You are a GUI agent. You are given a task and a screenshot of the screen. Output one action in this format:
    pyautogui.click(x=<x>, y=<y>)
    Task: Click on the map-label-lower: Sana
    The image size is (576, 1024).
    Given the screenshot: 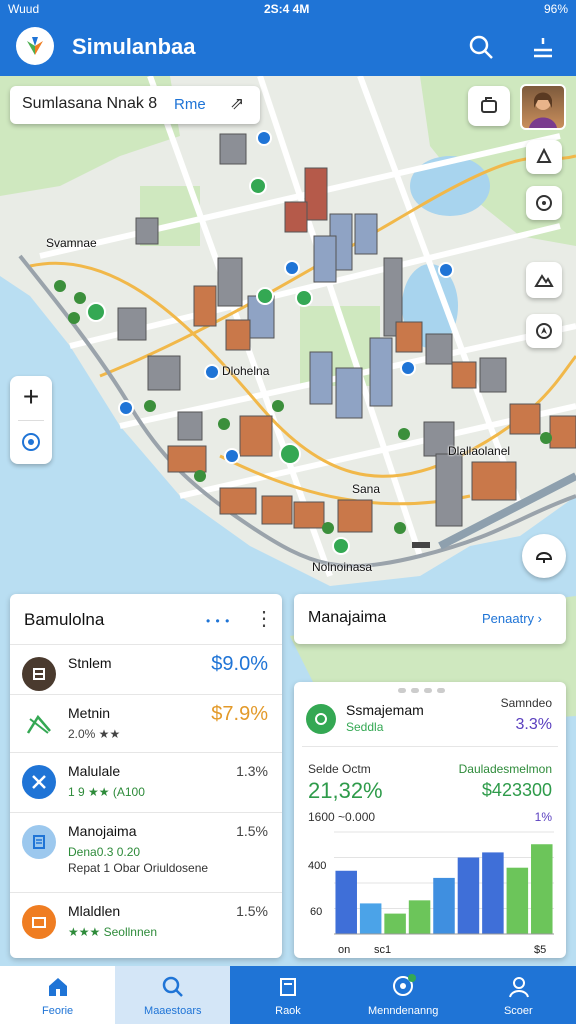 What is the action you would take?
    pyautogui.click(x=366, y=489)
    